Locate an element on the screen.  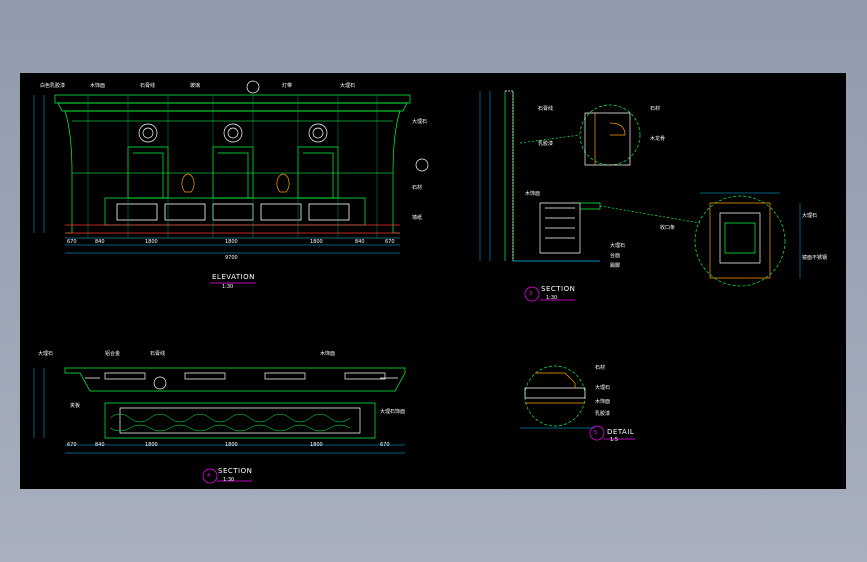
section4-dim-1: 670 is located at coordinates (72, 445).